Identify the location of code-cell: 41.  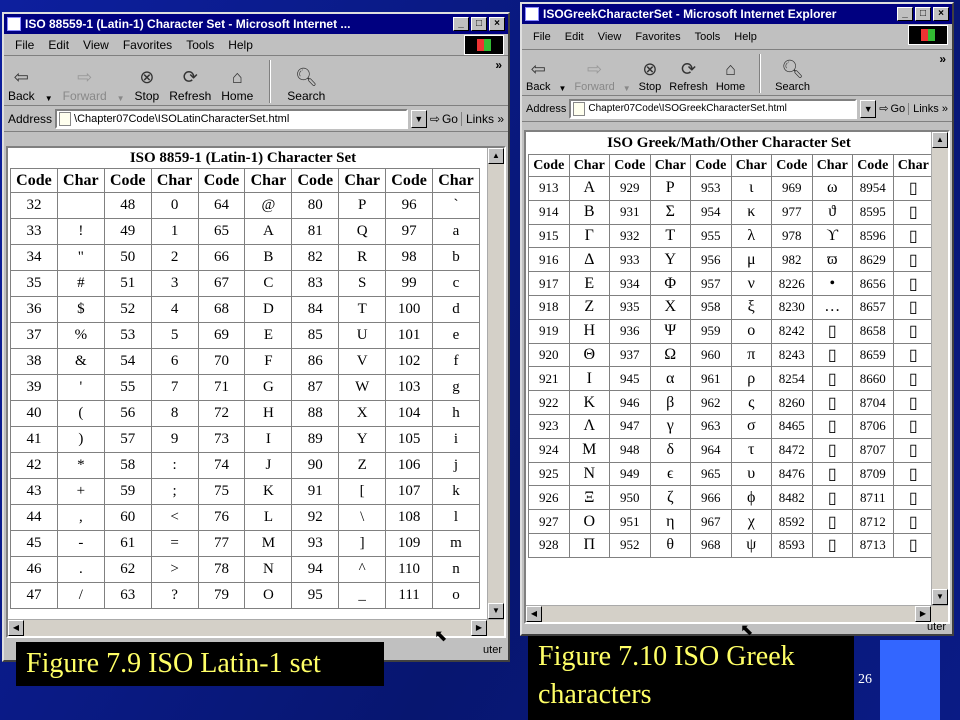
(34, 439).